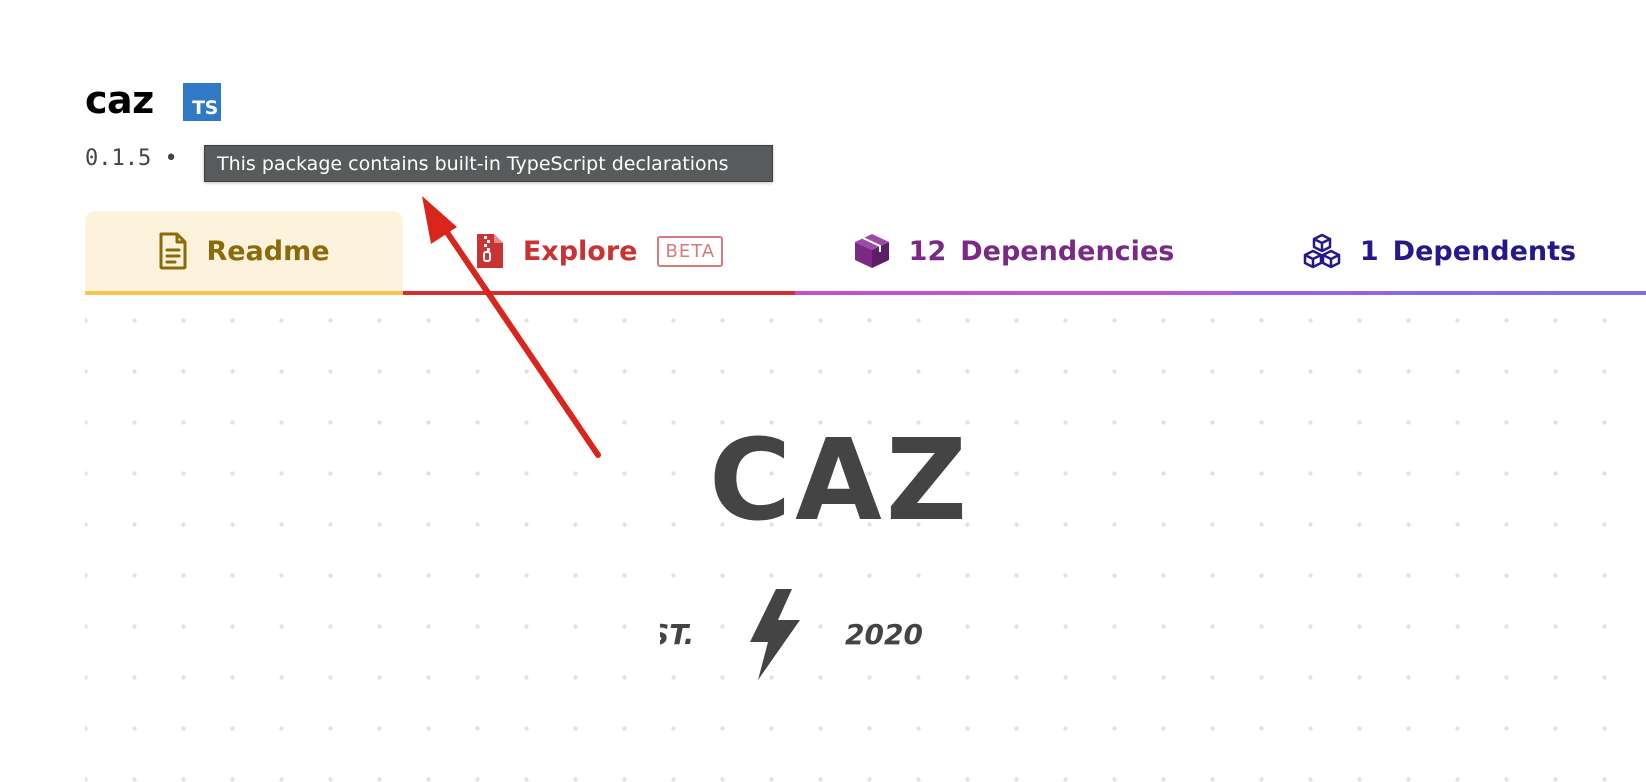 This screenshot has height=782, width=1646. Describe the element at coordinates (775, 634) in the screenshot. I see `lightning-bolt-icon` at that location.